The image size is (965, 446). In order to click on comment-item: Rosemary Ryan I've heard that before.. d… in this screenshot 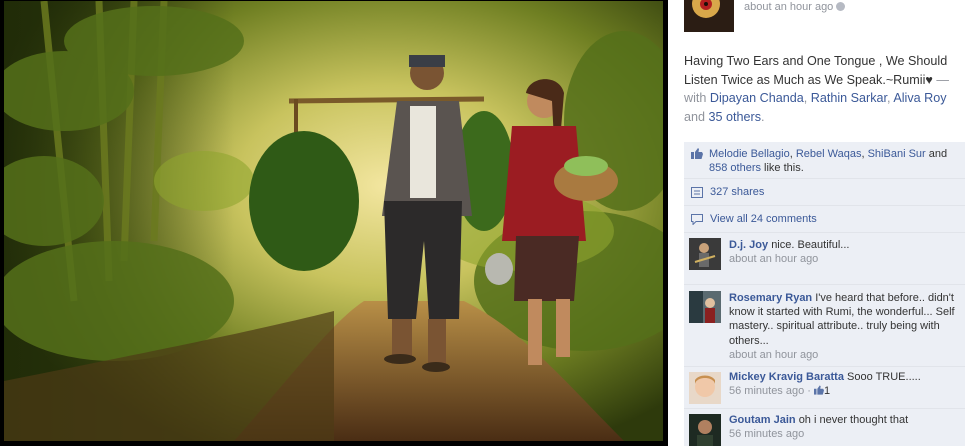, I will do `click(824, 326)`.